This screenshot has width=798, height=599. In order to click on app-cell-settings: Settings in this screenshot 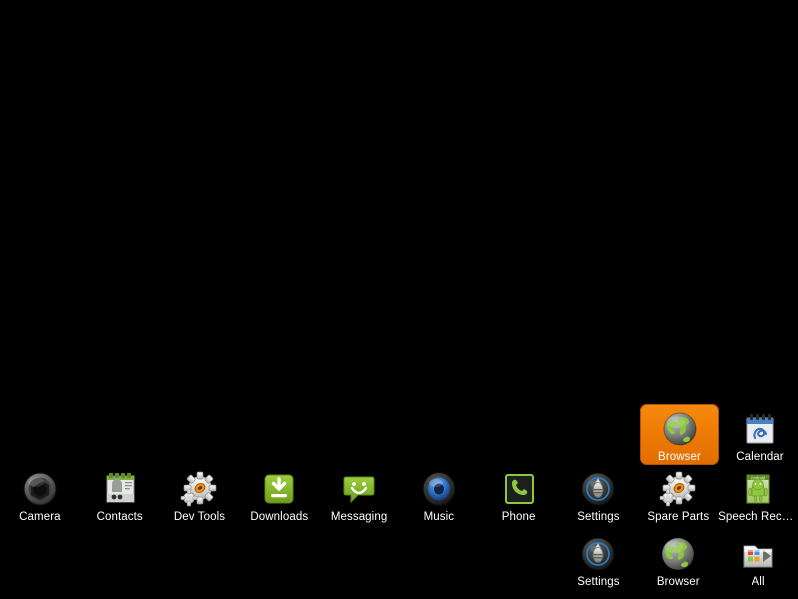, I will do `click(599, 501)`.